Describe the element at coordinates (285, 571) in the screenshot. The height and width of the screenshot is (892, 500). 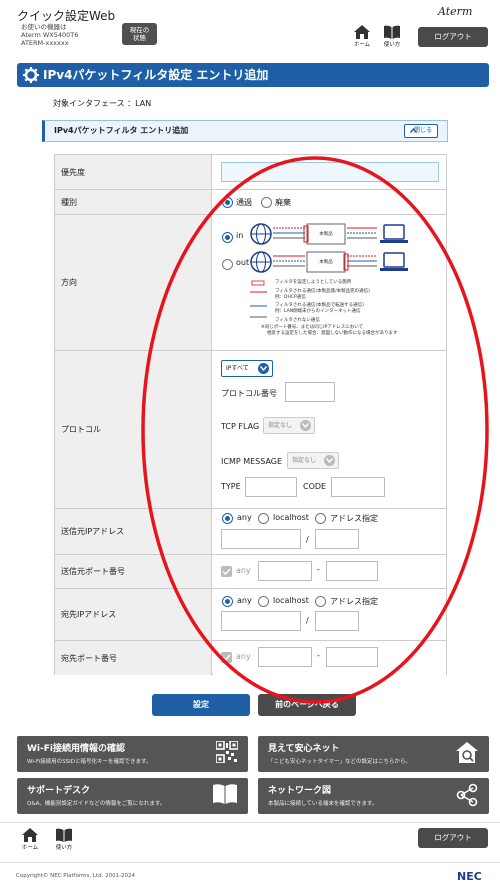
I see `src-port-start-input` at that location.